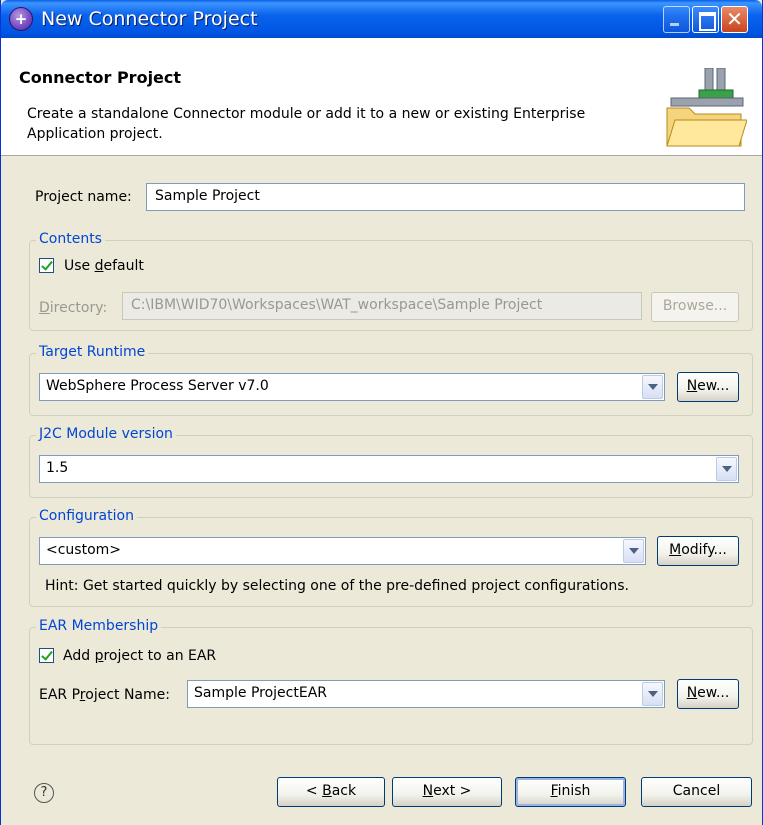  What do you see at coordinates (70, 239) in the screenshot?
I see `contents-legend: Contents` at bounding box center [70, 239].